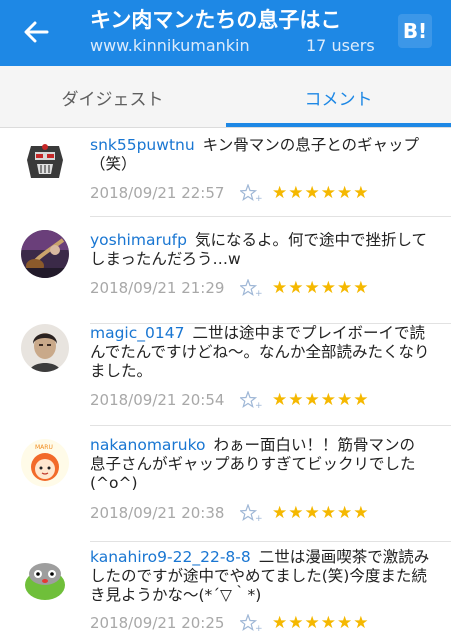 The image size is (451, 640). Describe the element at coordinates (44, 447) in the screenshot. I see `svg-text: MARU` at that location.